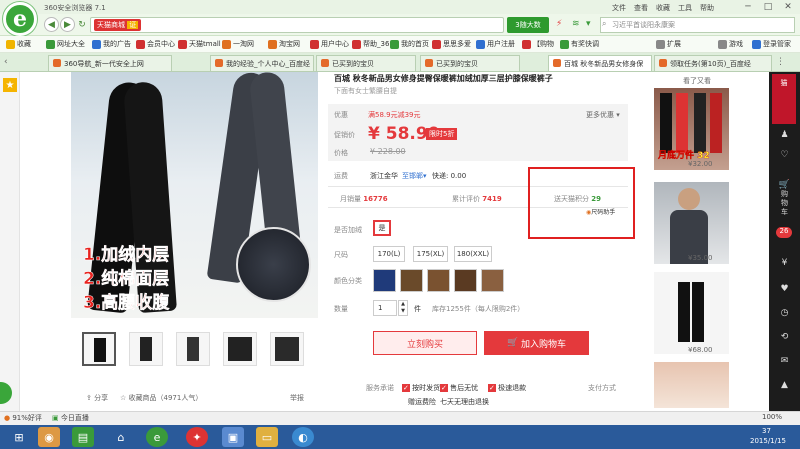  What do you see at coordinates (641, 8) in the screenshot?
I see `menu-view: 查看` at bounding box center [641, 8].